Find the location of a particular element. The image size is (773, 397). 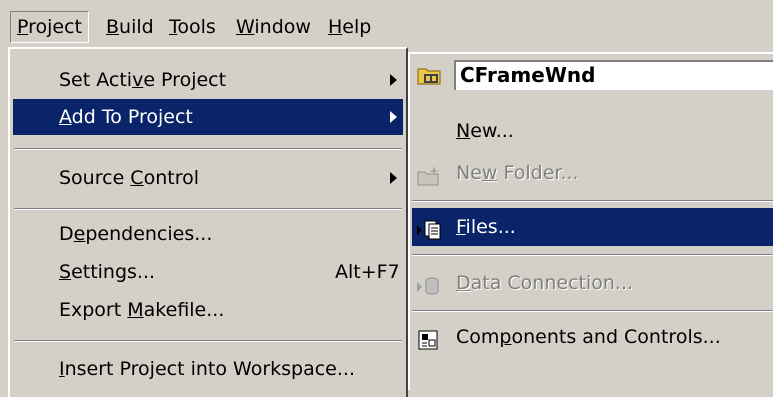

project-folder-icon is located at coordinates (430, 78).